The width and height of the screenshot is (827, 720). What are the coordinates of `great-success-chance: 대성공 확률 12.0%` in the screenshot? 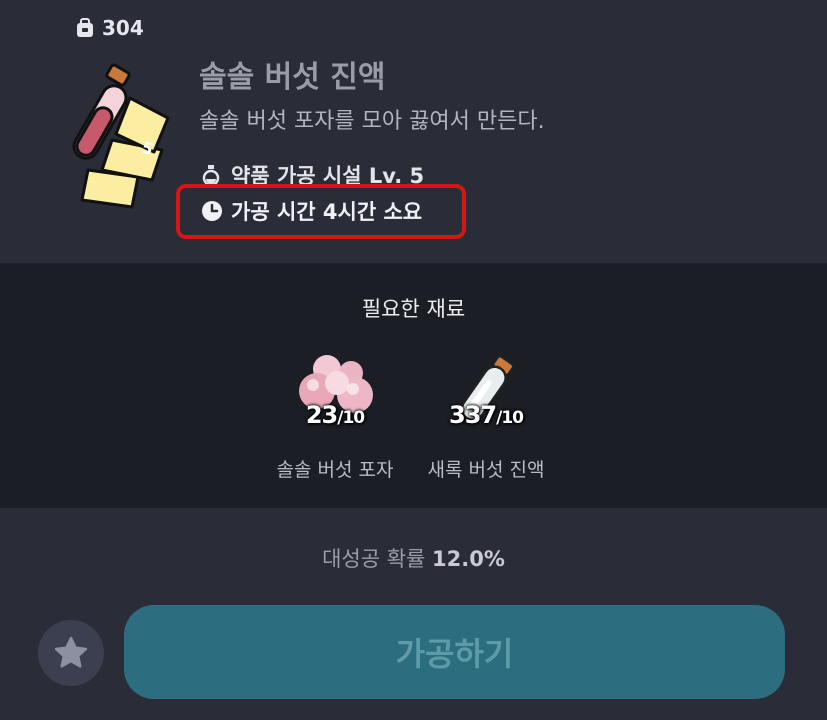 It's located at (413, 559).